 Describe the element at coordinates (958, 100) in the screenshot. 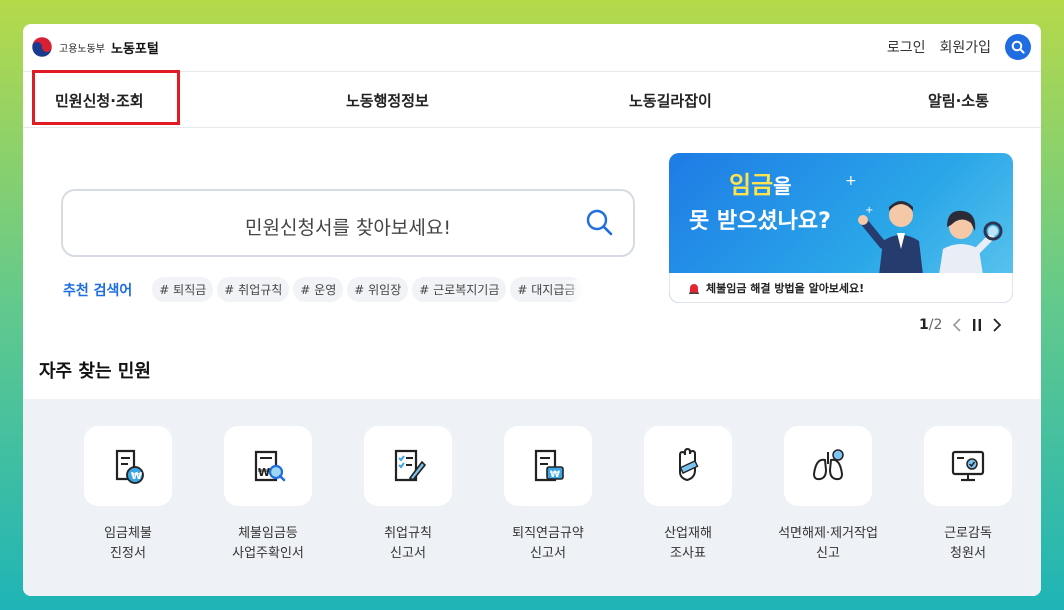

I see `nav-notice-communication: 알림·소통` at that location.